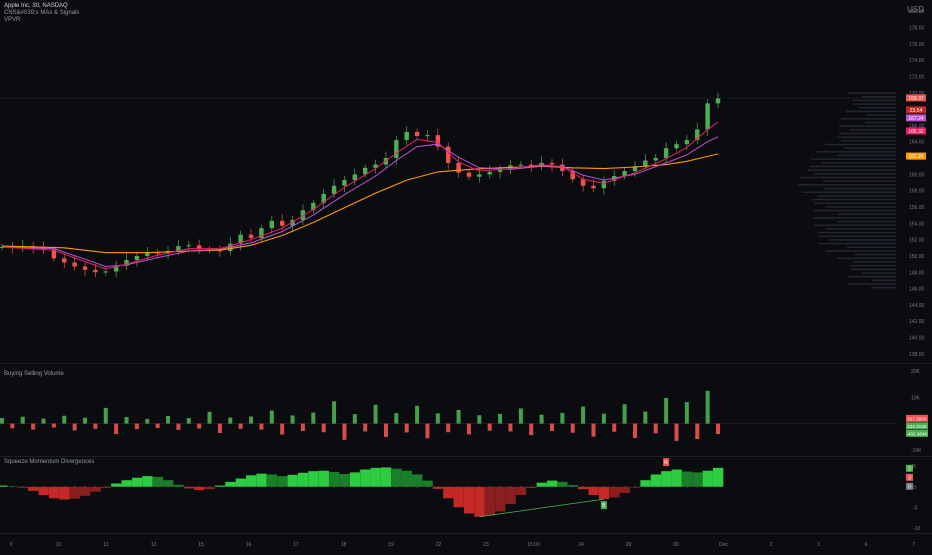 This screenshot has height=555, width=932. What do you see at coordinates (916, 398) in the screenshot?
I see `volume-axis-tick: 10K` at bounding box center [916, 398].